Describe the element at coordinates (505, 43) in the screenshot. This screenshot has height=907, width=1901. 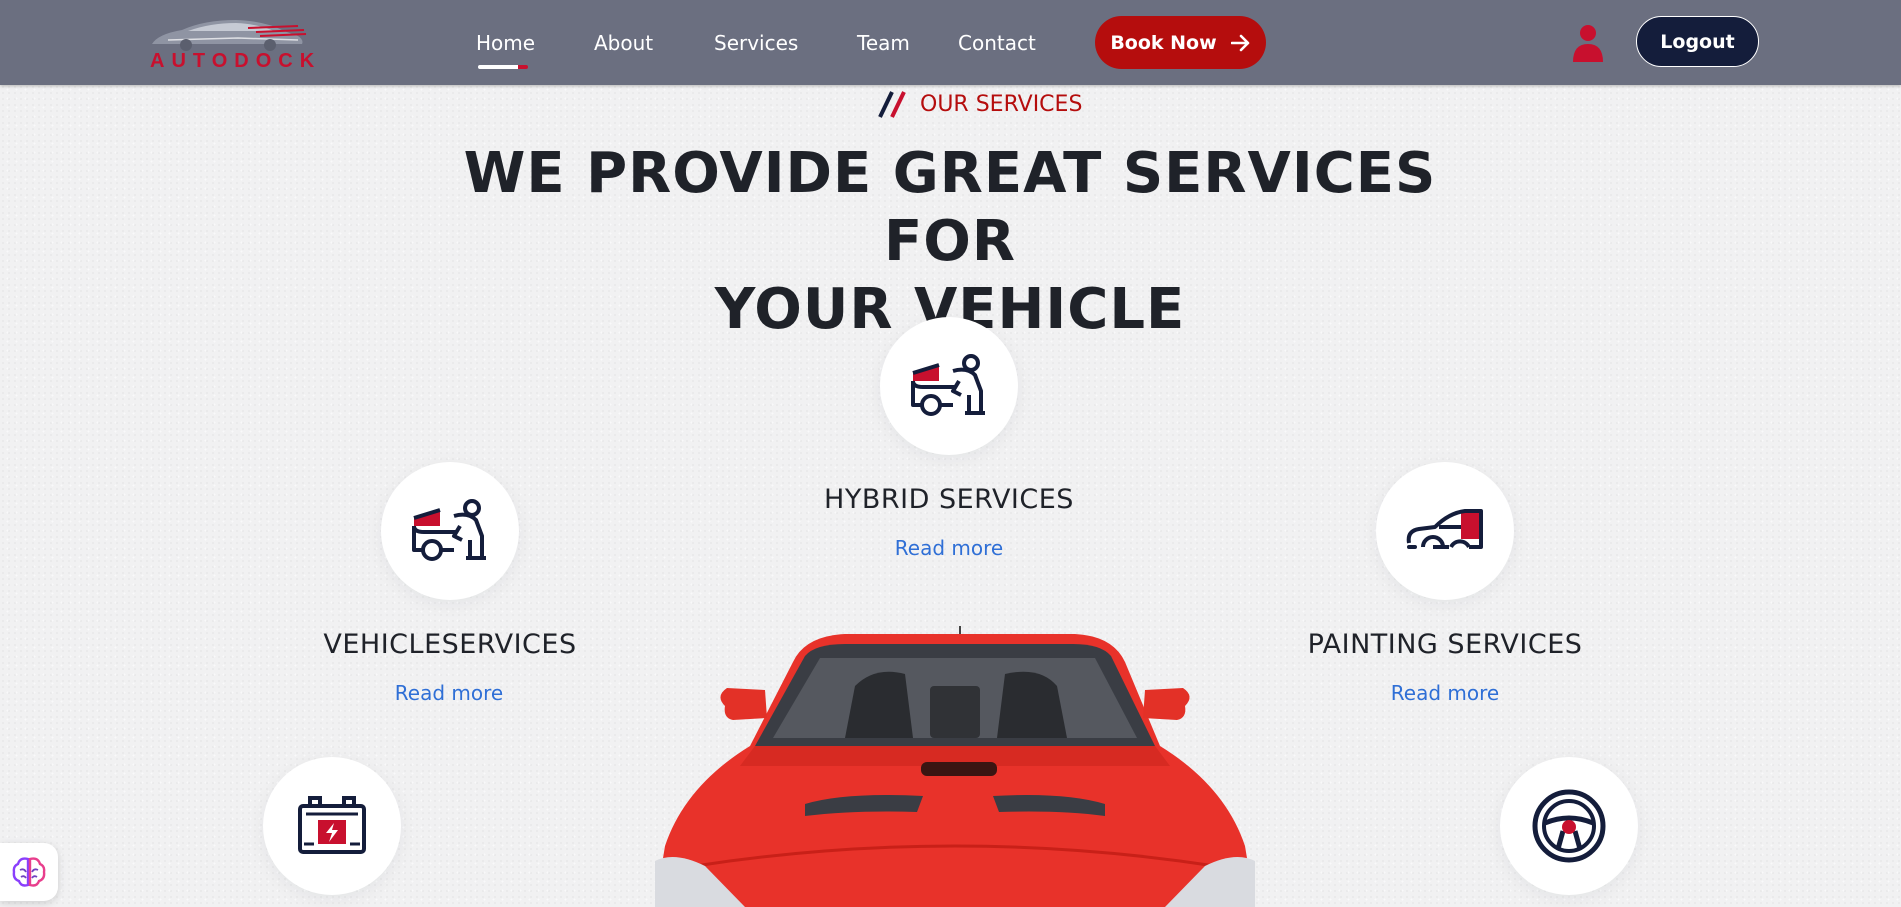
I see `nav-home: Home` at that location.